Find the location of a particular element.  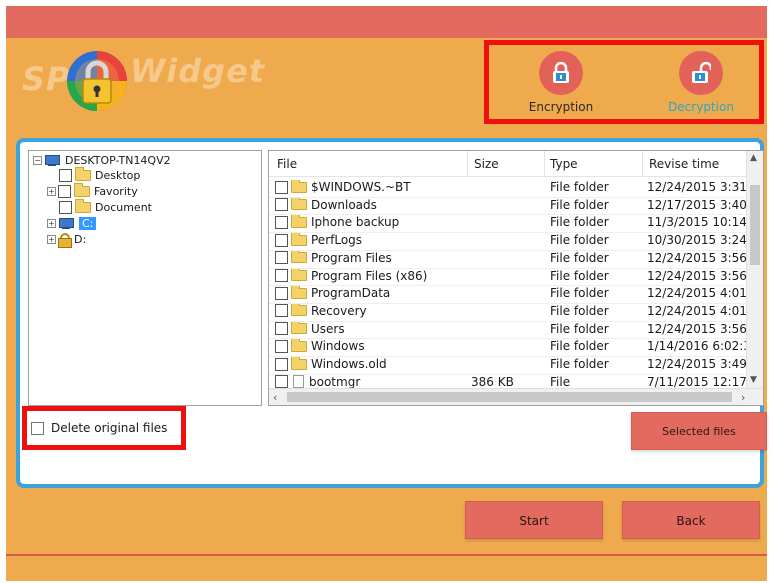

file-name-cell: Program Files (x86) is located at coordinates (369, 275).